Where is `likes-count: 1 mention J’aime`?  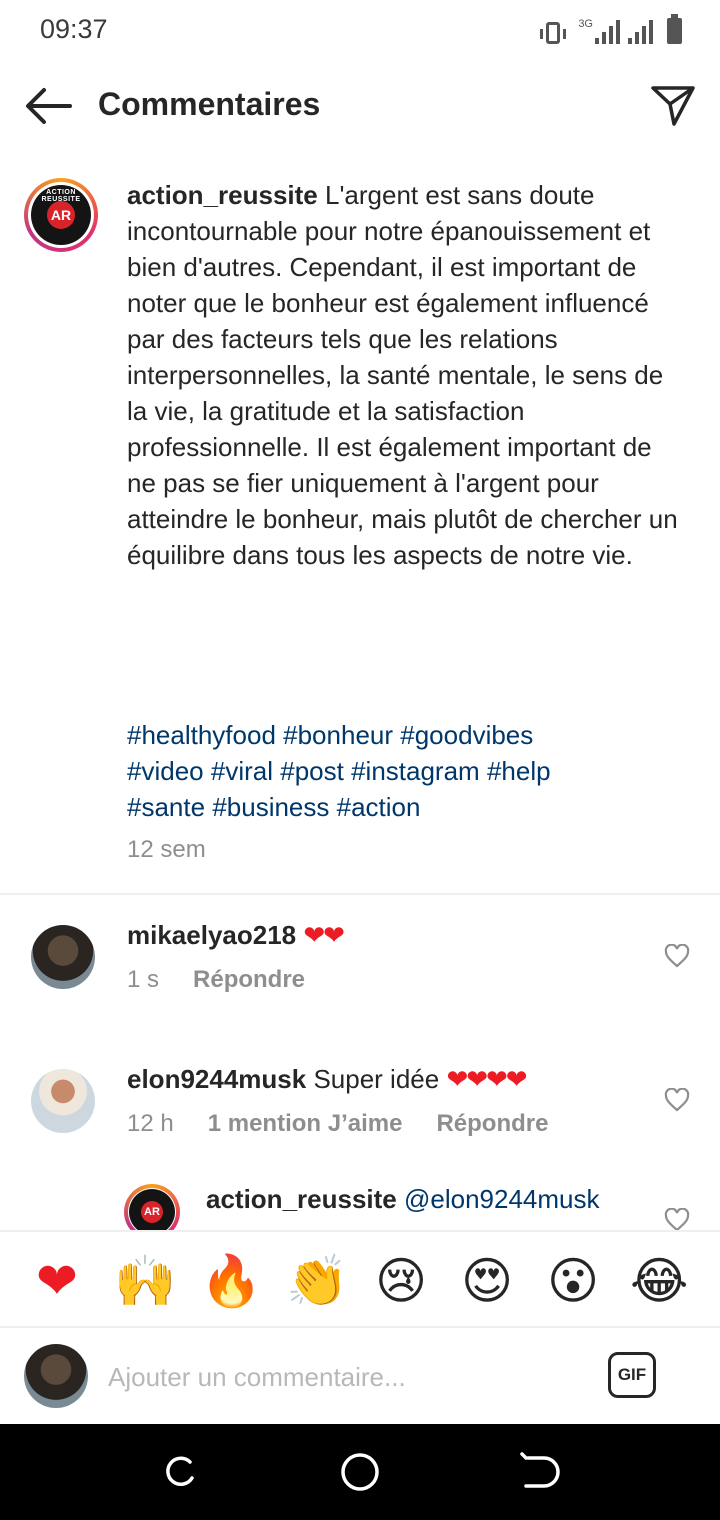 likes-count: 1 mention J’aime is located at coordinates (305, 1124).